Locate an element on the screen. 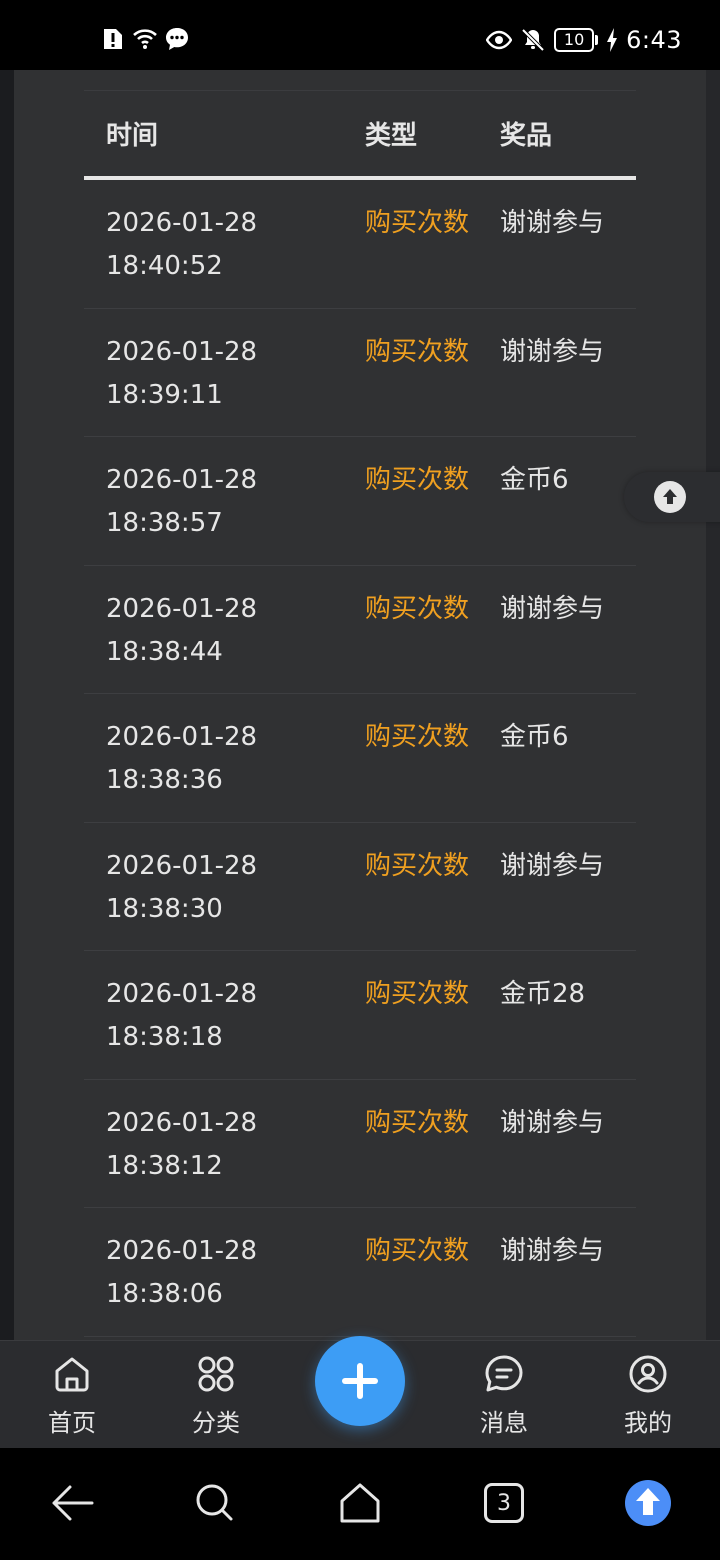  search-icon is located at coordinates (214, 1502).